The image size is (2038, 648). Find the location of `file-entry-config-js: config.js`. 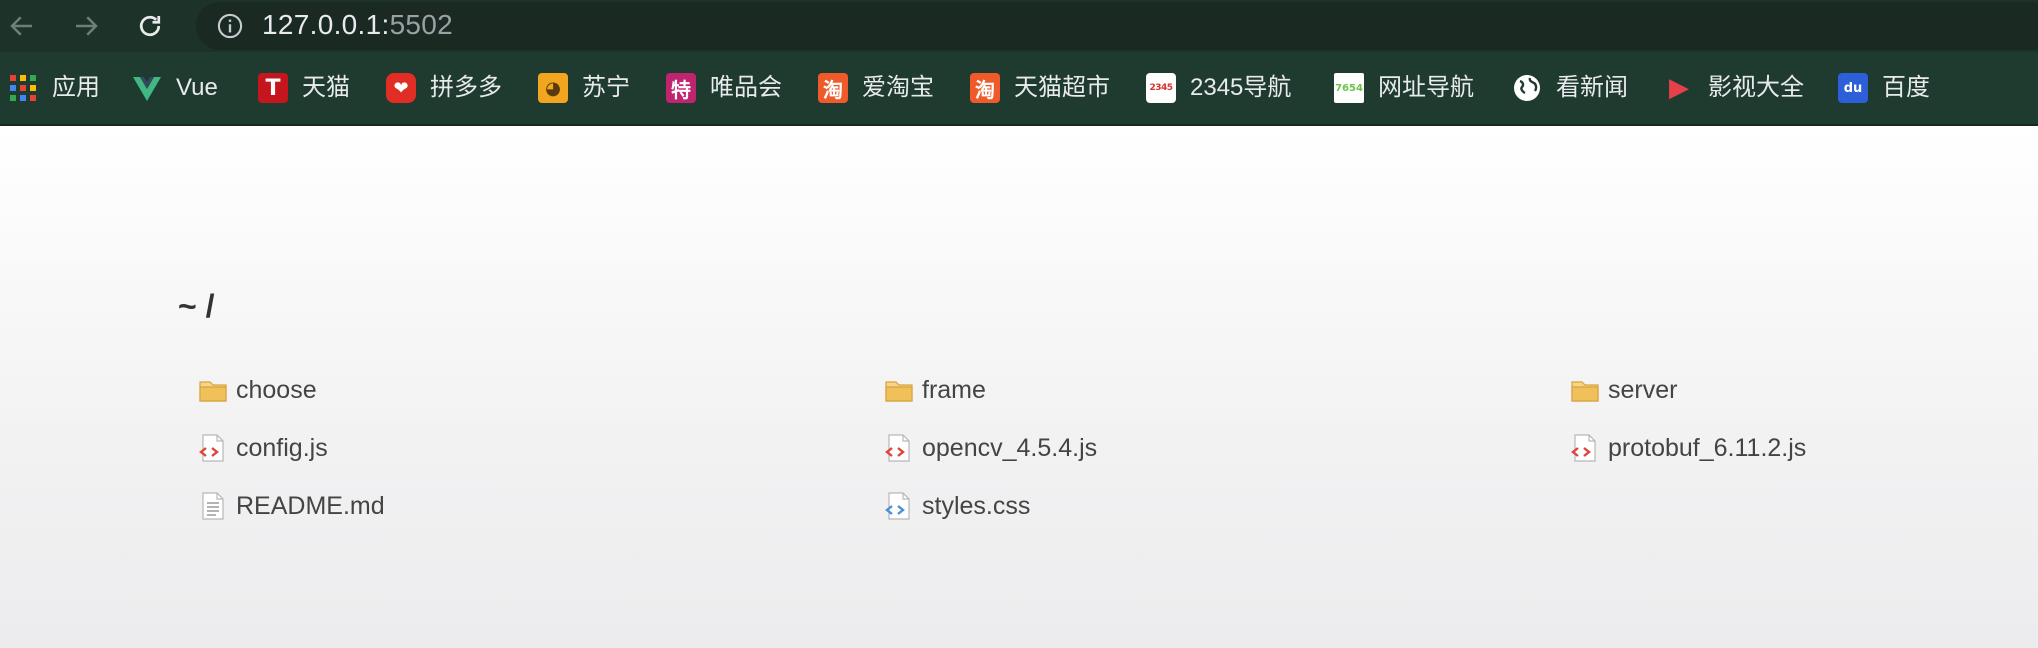

file-entry-config-js: config.js is located at coordinates (263, 448).